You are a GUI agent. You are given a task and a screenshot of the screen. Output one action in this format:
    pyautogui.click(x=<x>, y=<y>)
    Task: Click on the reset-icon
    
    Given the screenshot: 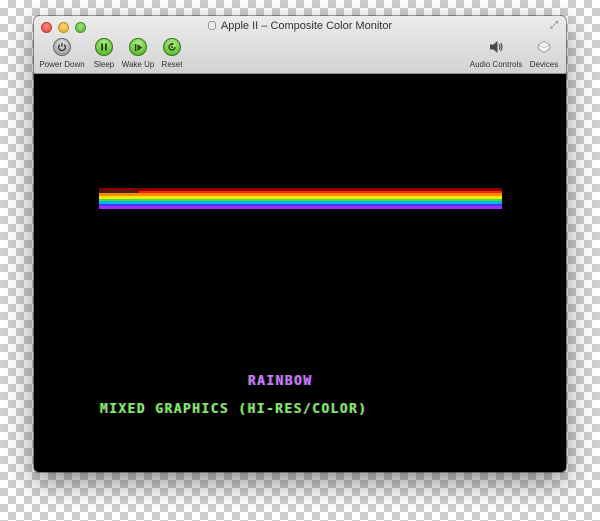 What is the action you would take?
    pyautogui.click(x=172, y=47)
    